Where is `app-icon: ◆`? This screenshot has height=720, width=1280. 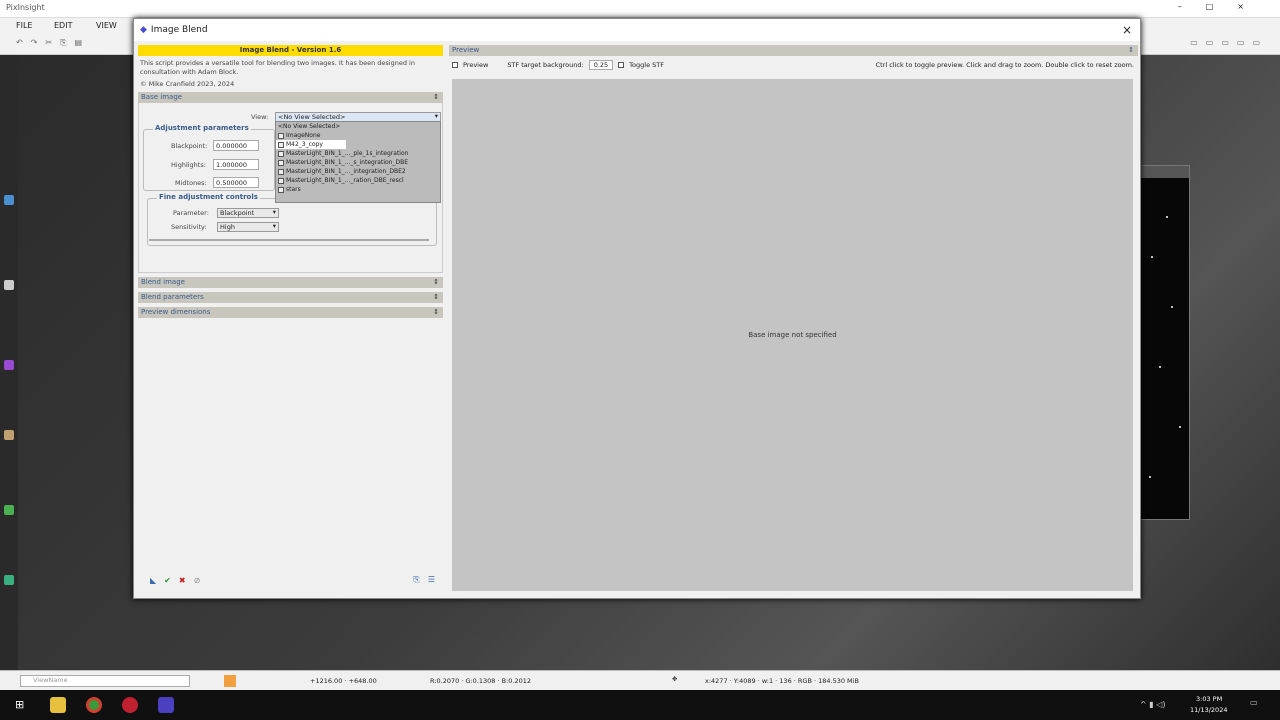
app-icon: ◆ is located at coordinates (143, 30).